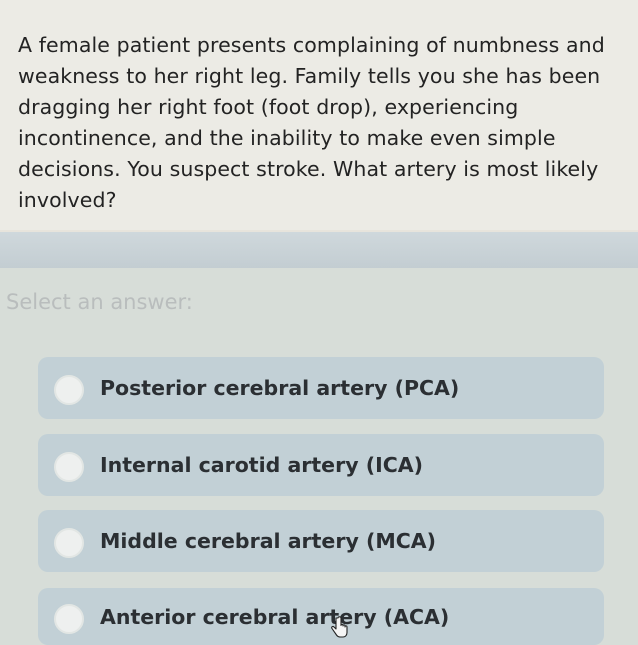  I want to click on answer-label: Anterior cerebral artery (ACA), so click(275, 616).